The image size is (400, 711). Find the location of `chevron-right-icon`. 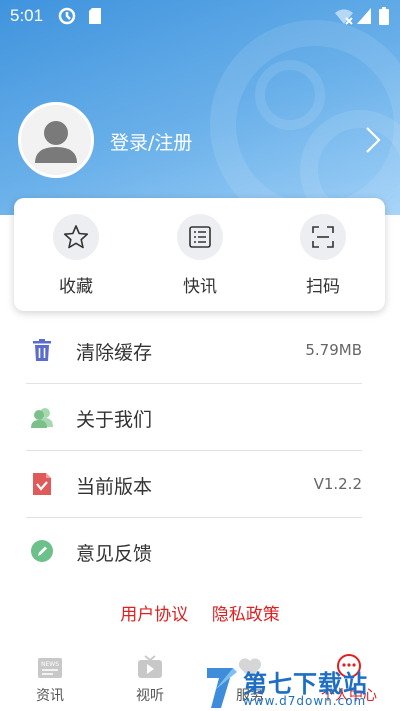

chevron-right-icon is located at coordinates (373, 142).